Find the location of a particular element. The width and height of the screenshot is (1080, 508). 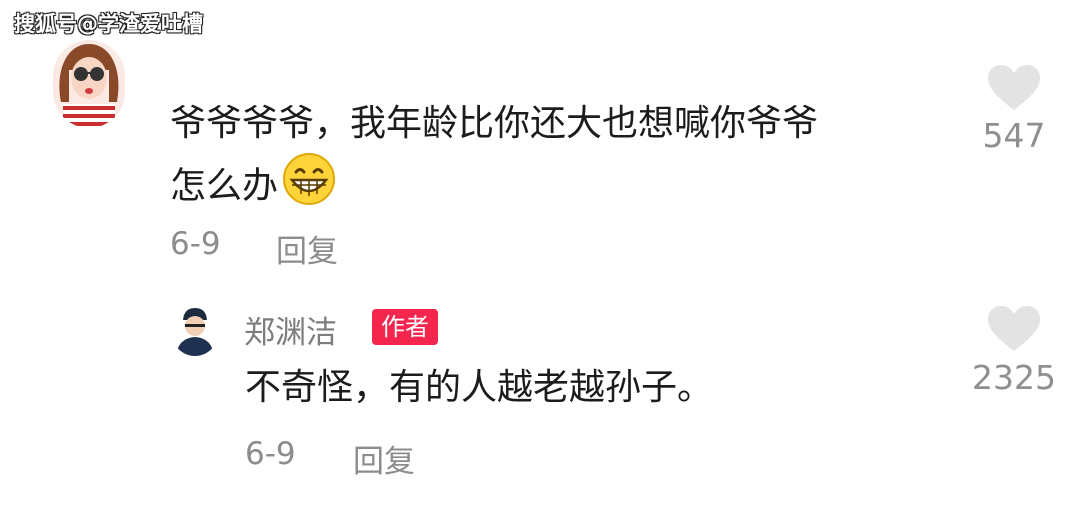

comment-text-line1: 爷爷爷爷，我年龄比你还大也想喊你爷爷 is located at coordinates (494, 123).